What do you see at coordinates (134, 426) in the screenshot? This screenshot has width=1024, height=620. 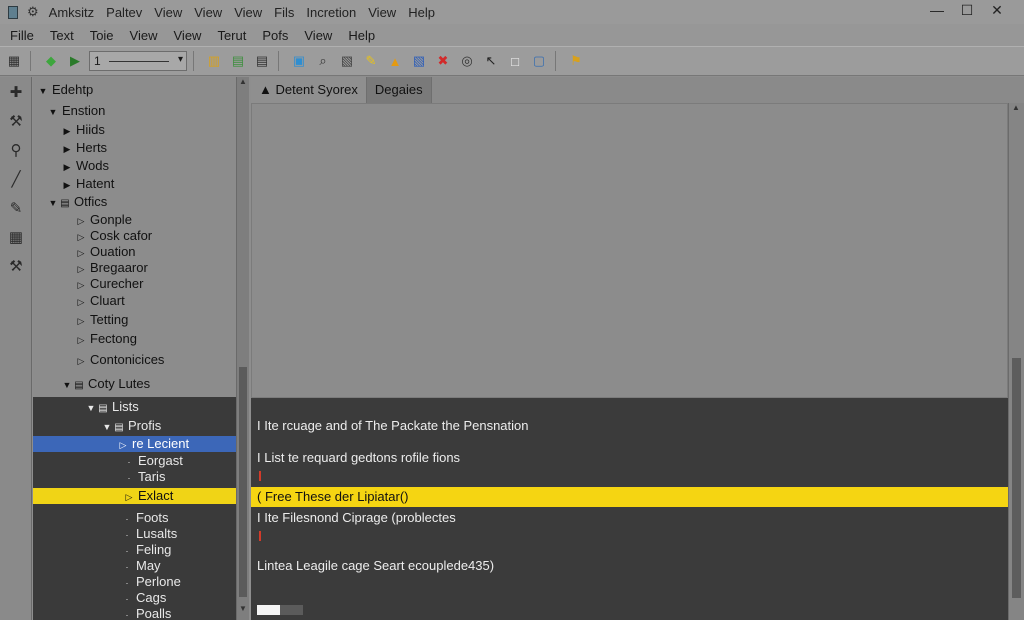 I see `tree-item: ▼ ▤ Profis` at bounding box center [134, 426].